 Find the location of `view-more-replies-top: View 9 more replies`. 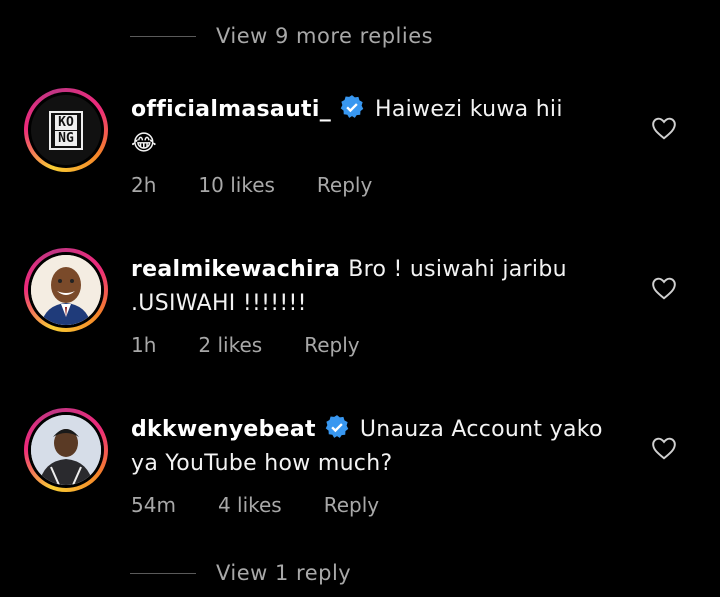

view-more-replies-top: View 9 more replies is located at coordinates (281, 36).